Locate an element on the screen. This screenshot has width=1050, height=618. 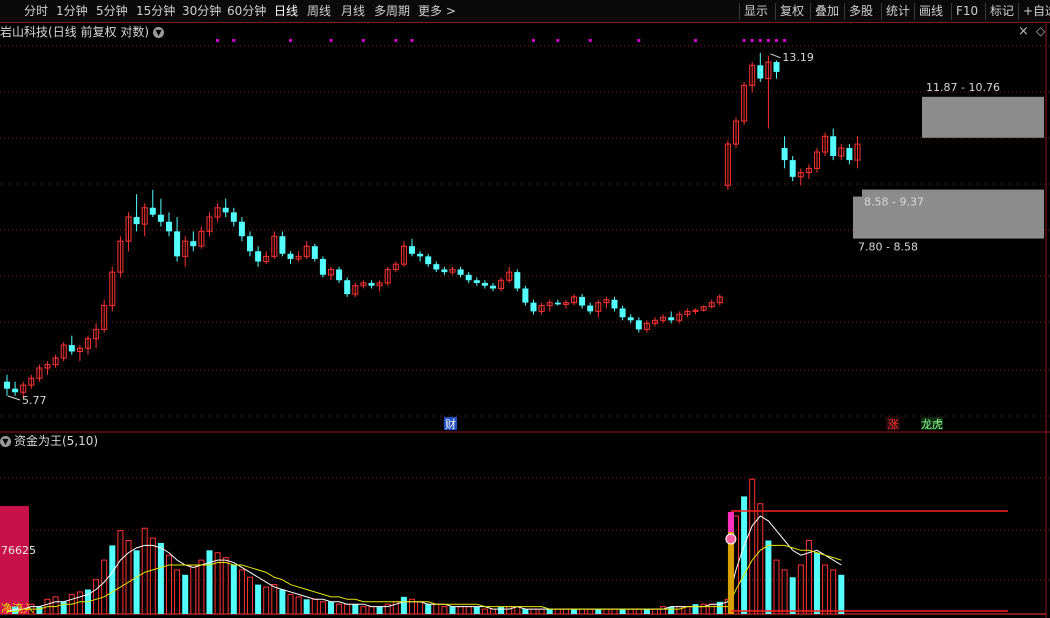
toolbar-button-6: F10 is located at coordinates (967, 11).